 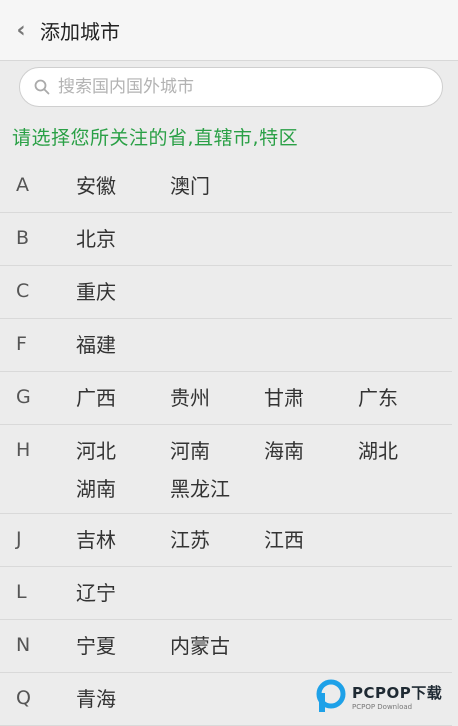 I want to click on city-item: 安徽, so click(x=123, y=186).